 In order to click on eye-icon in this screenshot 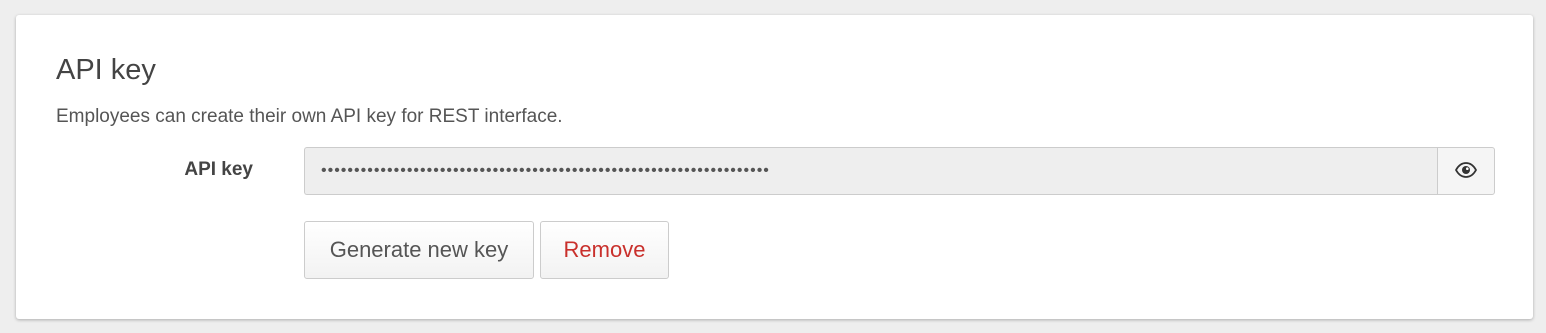, I will do `click(1466, 171)`.